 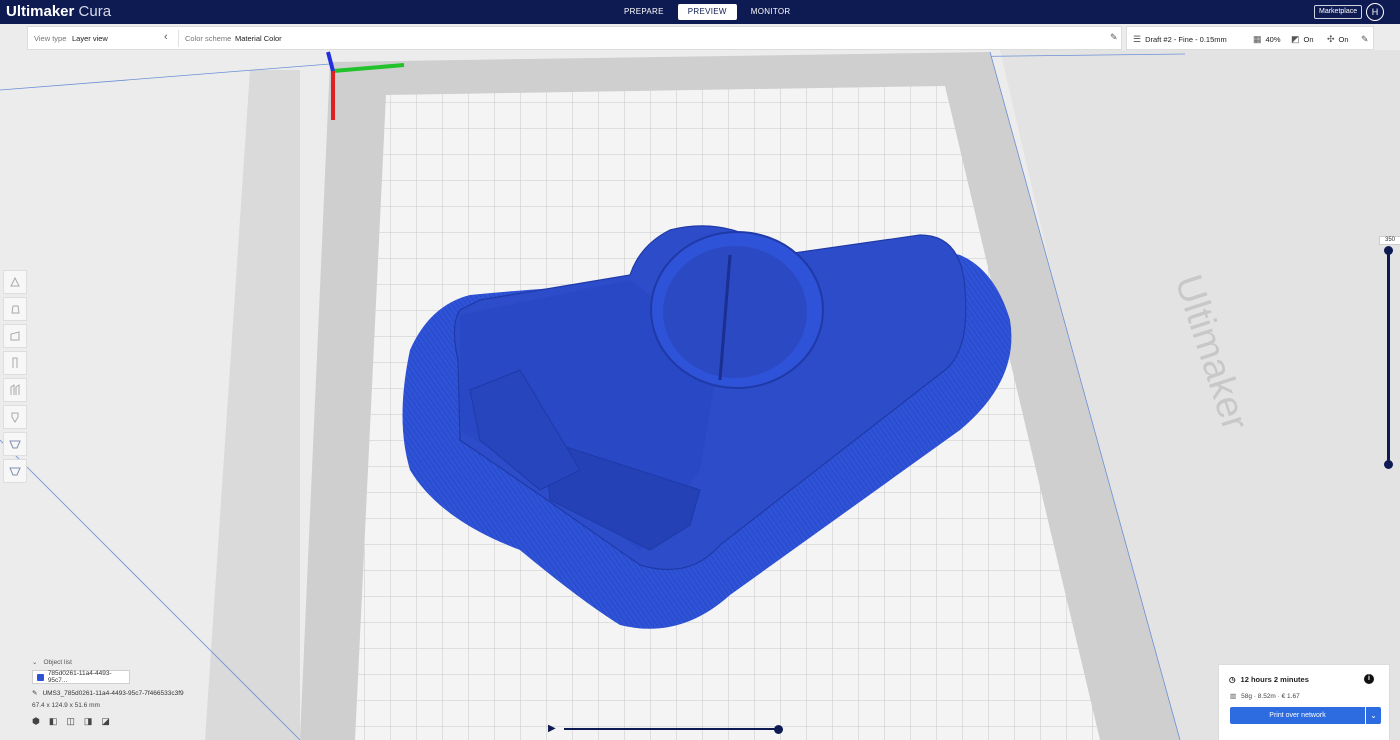 I want to click on support-setting: ◩ On, so click(x=1302, y=39).